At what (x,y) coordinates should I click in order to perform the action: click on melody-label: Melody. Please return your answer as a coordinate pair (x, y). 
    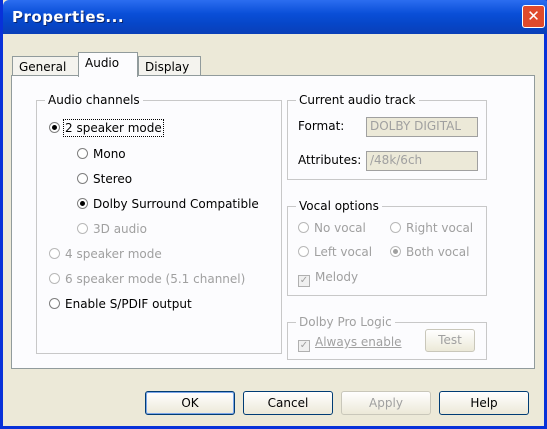
    Looking at the image, I should click on (337, 277).